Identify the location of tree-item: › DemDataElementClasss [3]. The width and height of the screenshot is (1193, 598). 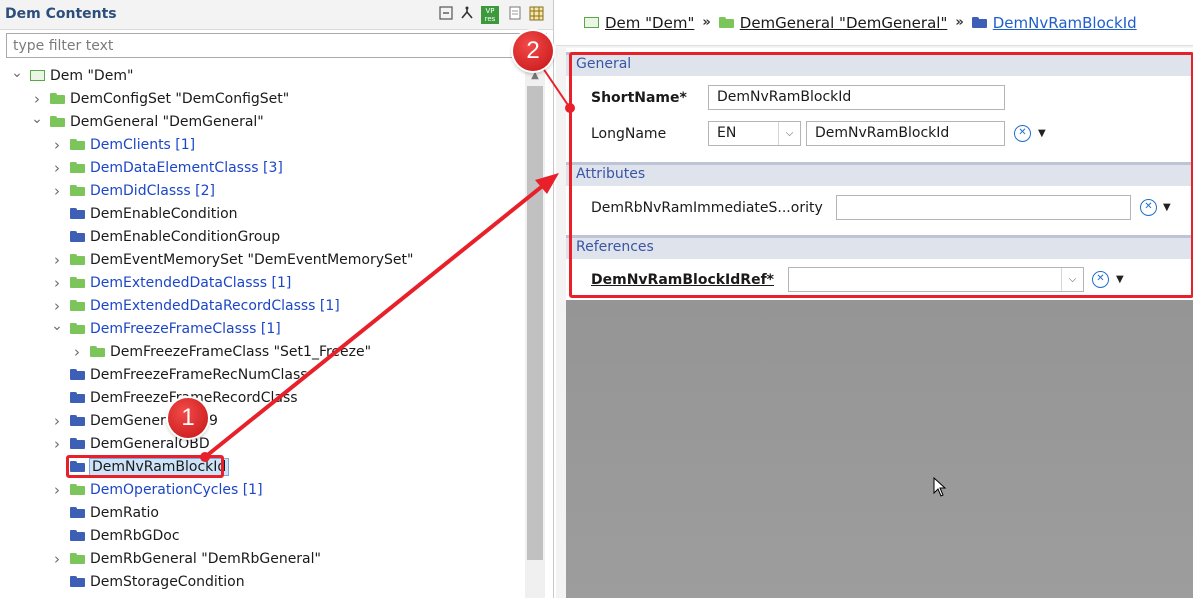
(166, 167).